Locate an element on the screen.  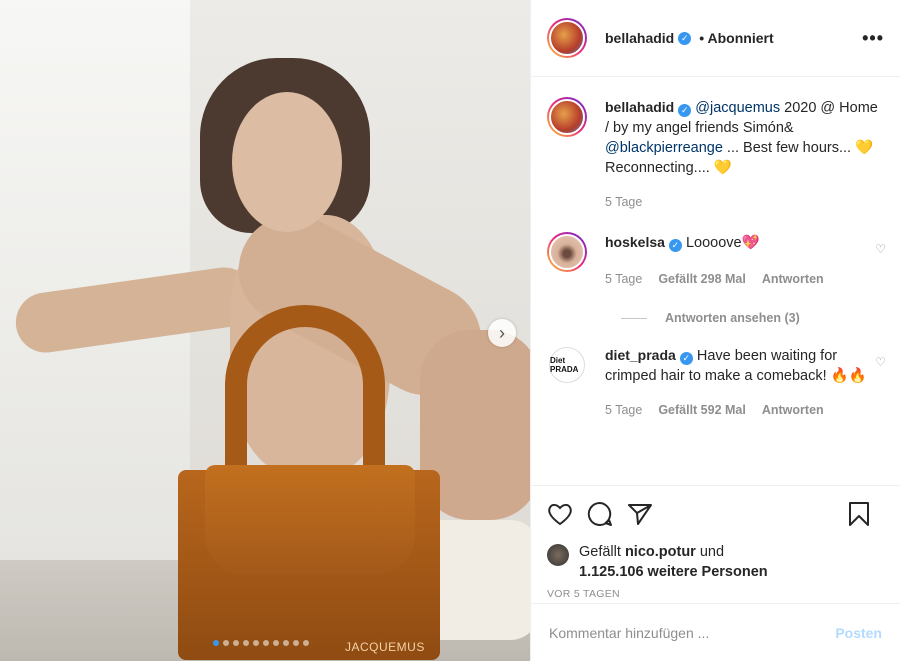
avatar-image: Diet PRADA is located at coordinates (567, 365).